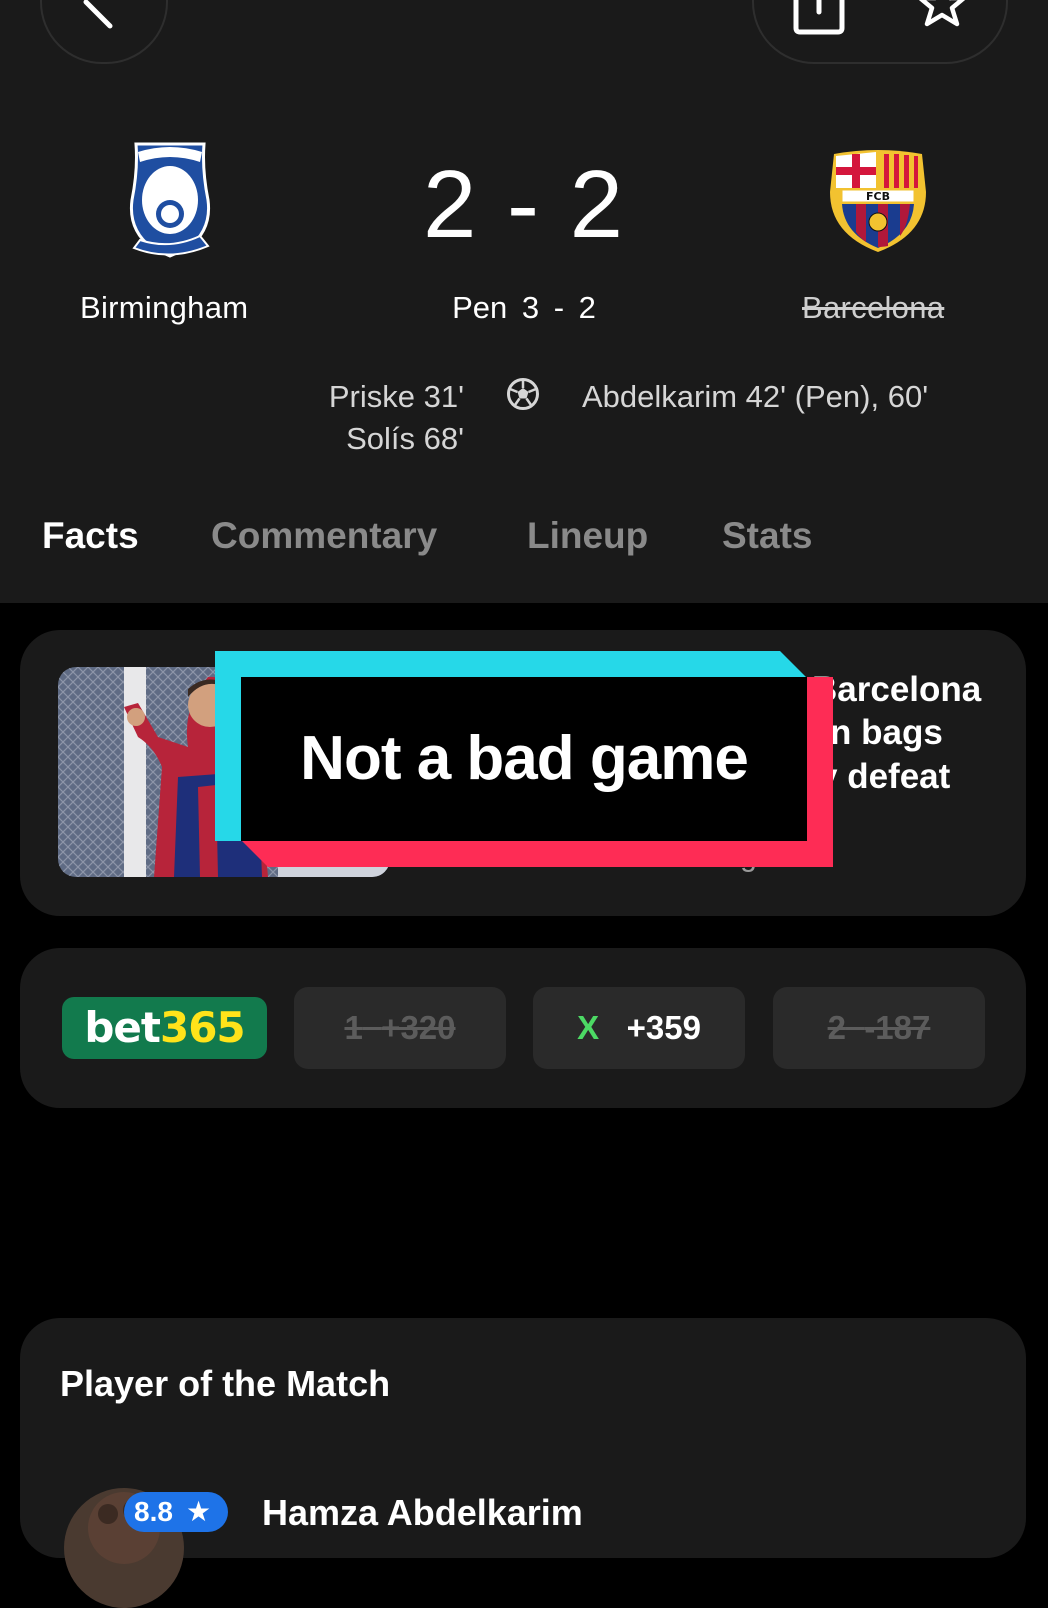  Describe the element at coordinates (176, 1512) in the screenshot. I see `player-rating-badge: 8.8 ★` at that location.